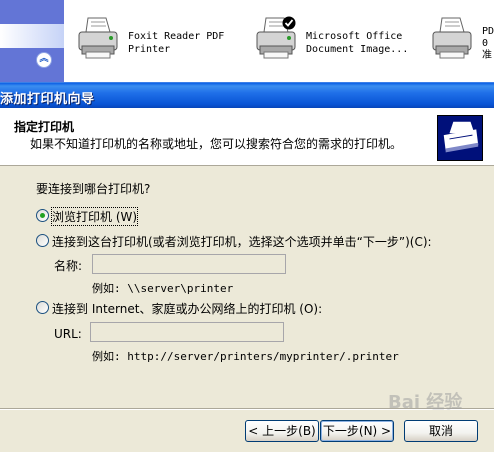  What do you see at coordinates (32, 46) in the screenshot?
I see `task-pane-header: ︽` at bounding box center [32, 46].